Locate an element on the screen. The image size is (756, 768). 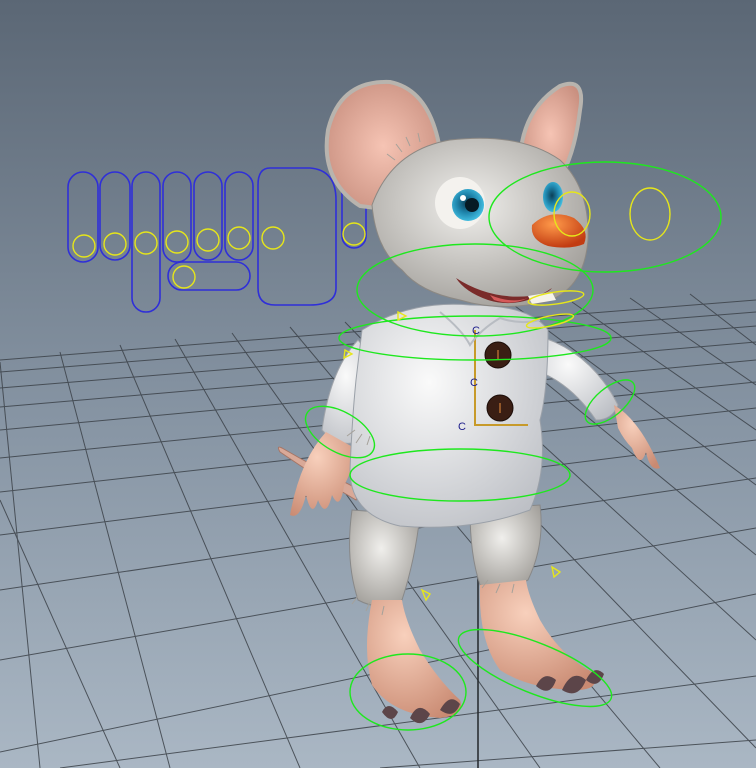
shirt is located at coordinates (449, 415).